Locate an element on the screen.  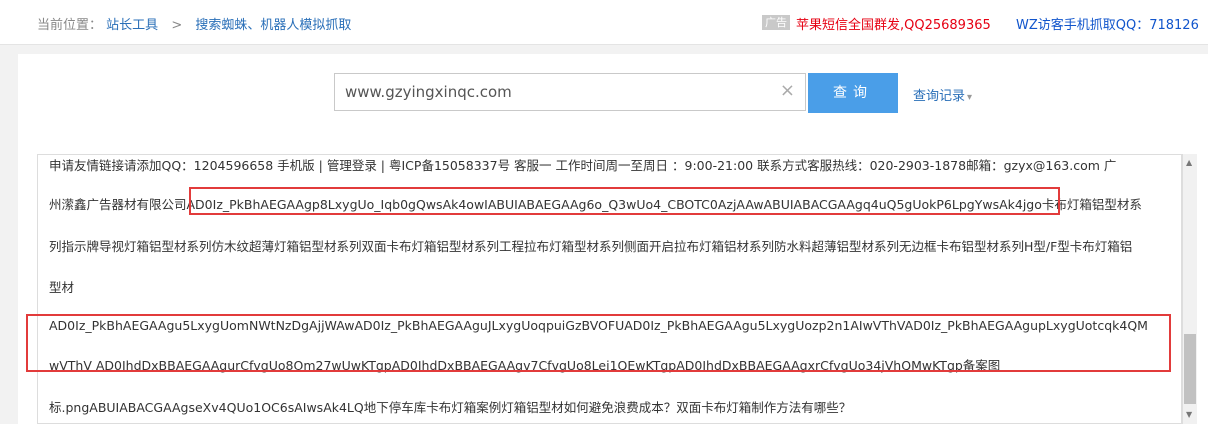
clear-icon: × is located at coordinates (787, 91).